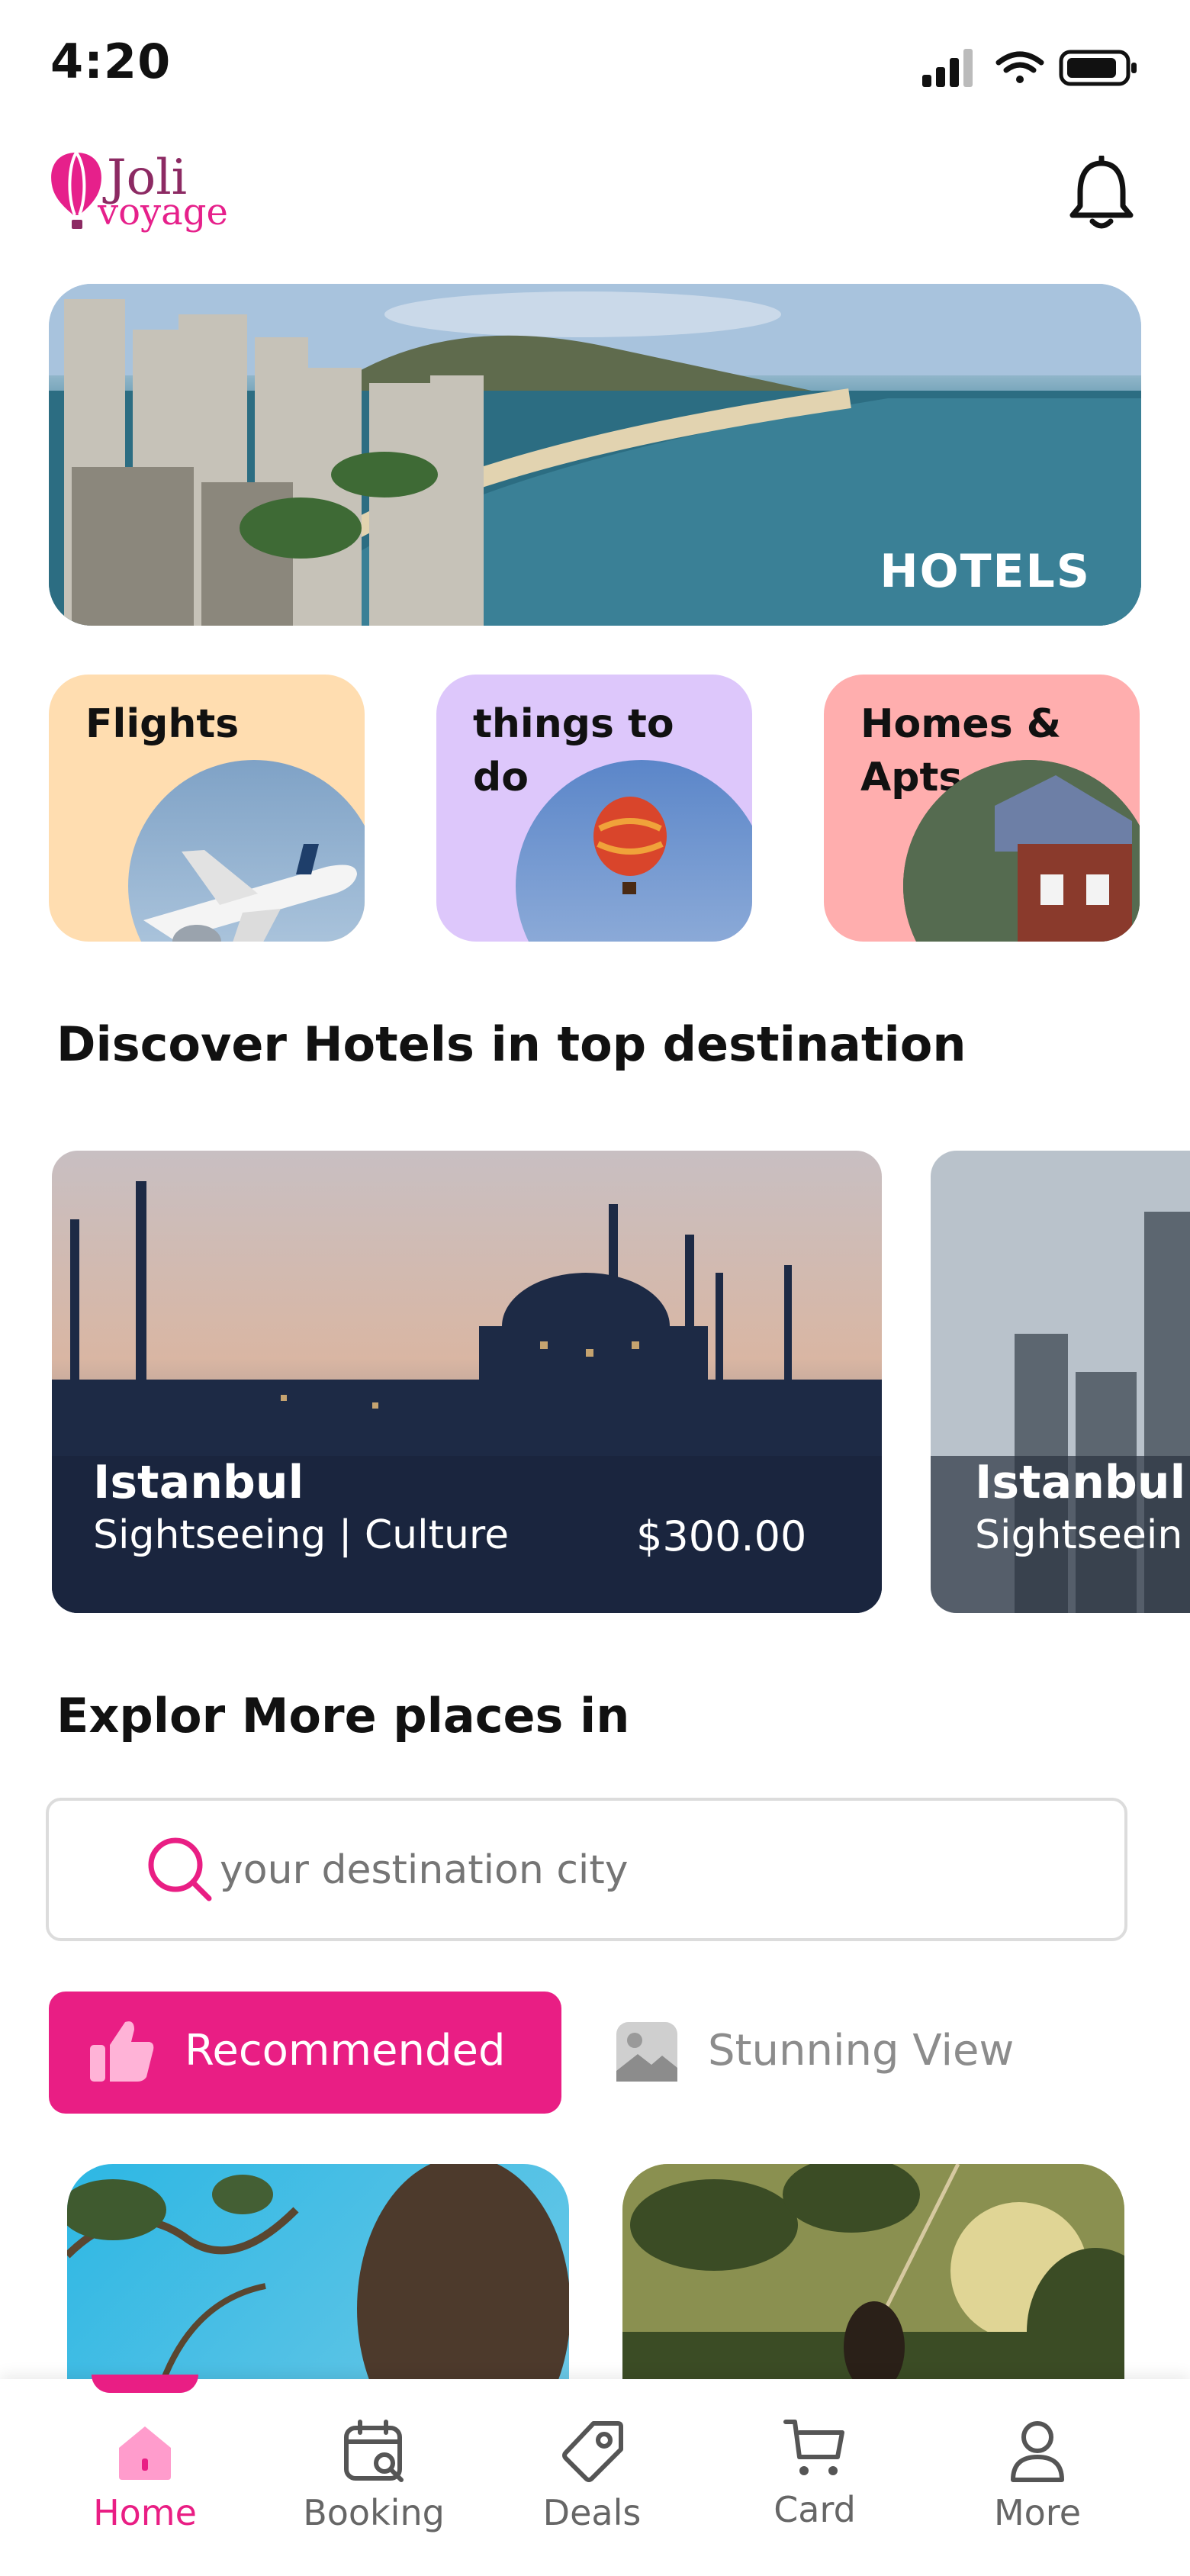  Describe the element at coordinates (861, 2050) in the screenshot. I see `tab-stunning-view: Stunning View` at that location.